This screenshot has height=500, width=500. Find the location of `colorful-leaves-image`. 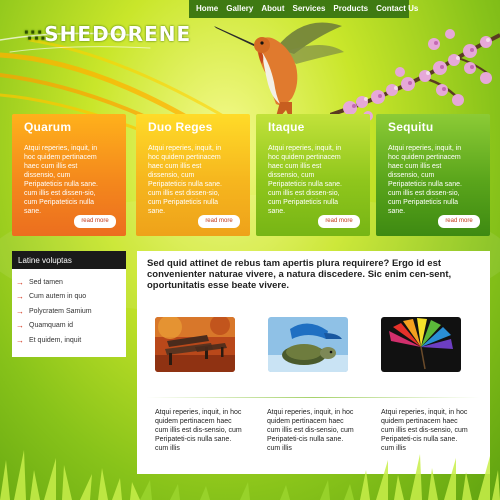

colorful-leaves-image is located at coordinates (421, 344).